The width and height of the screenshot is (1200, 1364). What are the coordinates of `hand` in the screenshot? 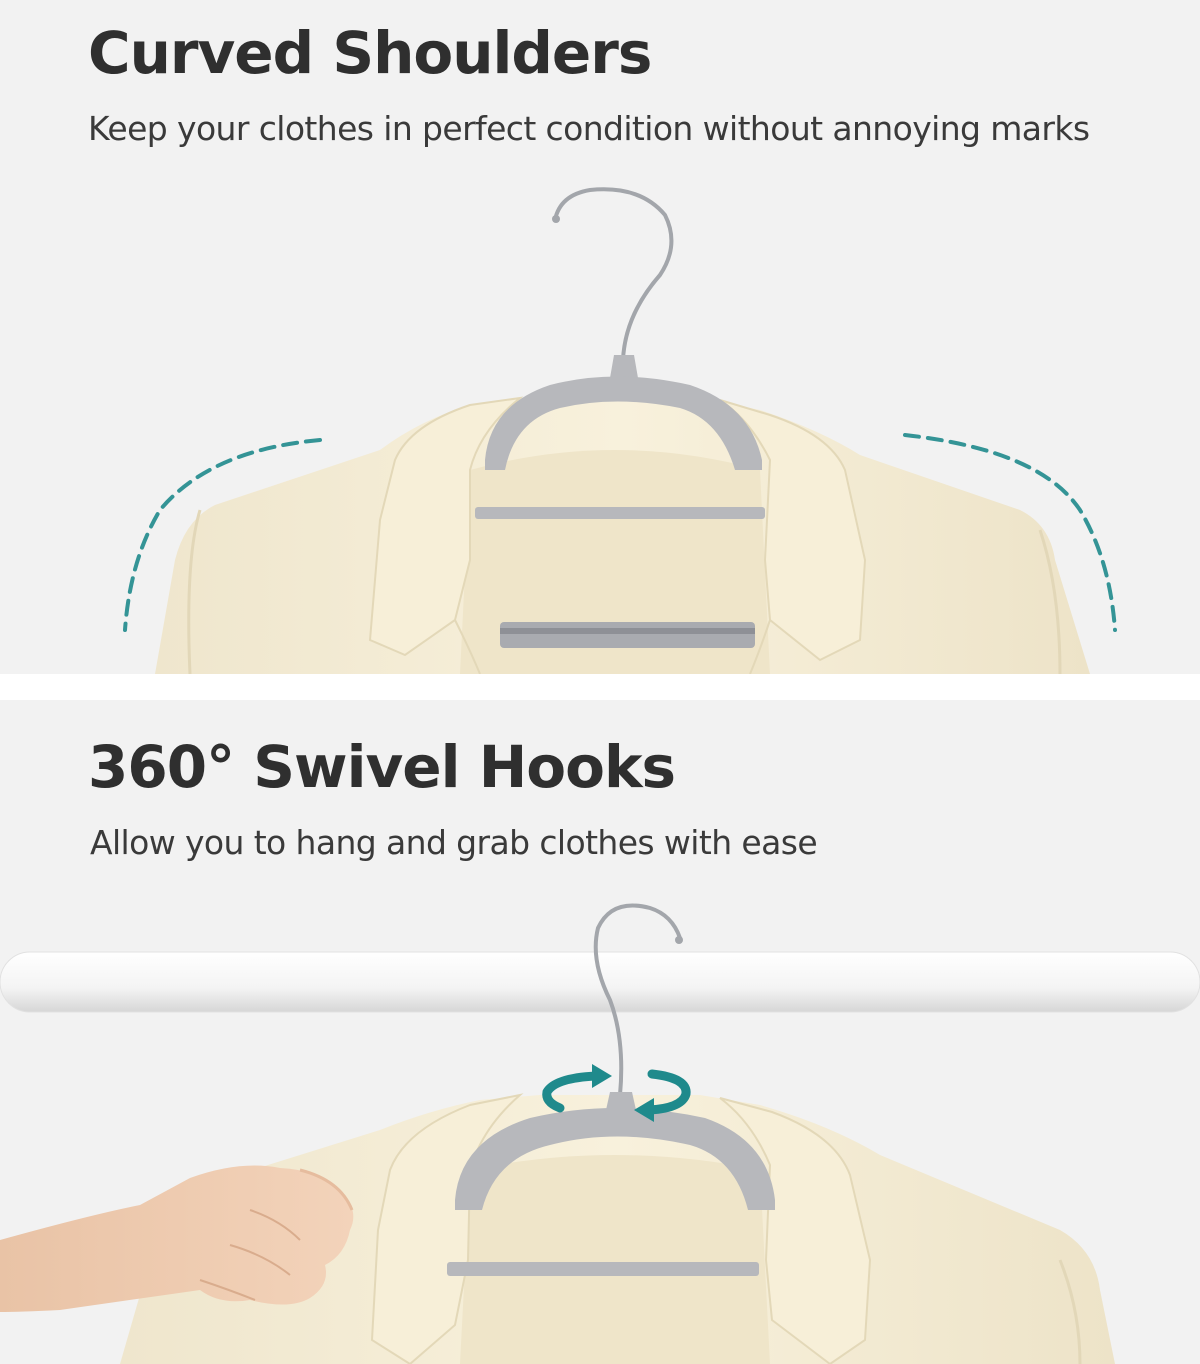 It's located at (177, 1238).